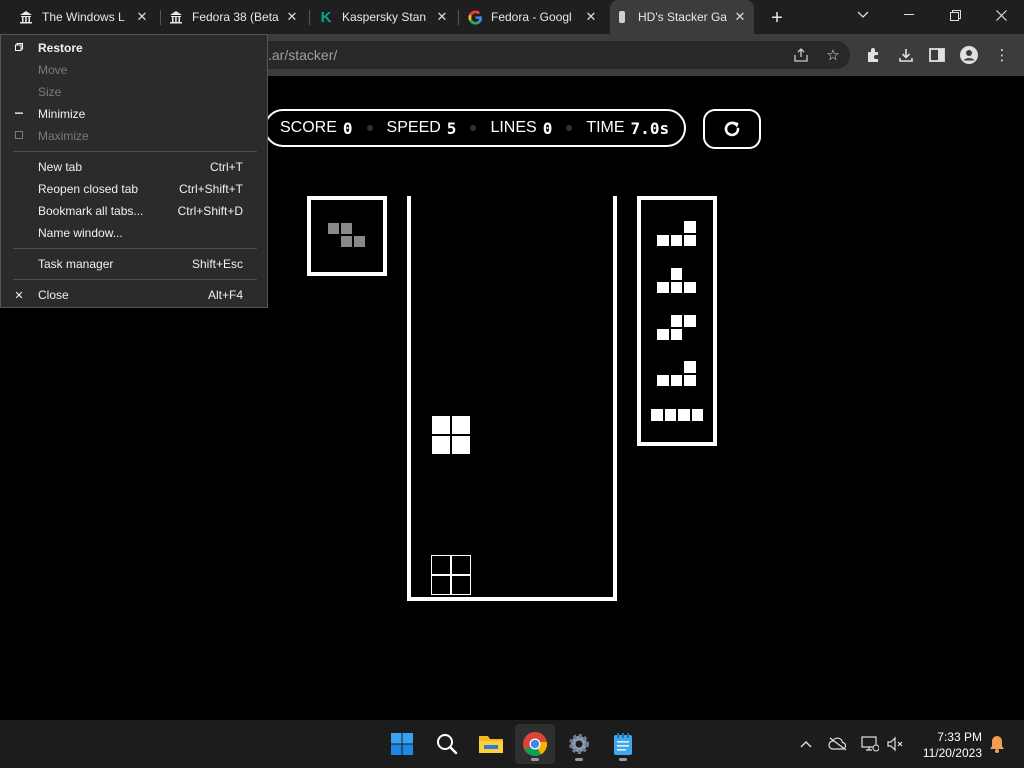  Describe the element at coordinates (475, 17) in the screenshot. I see `google-icon` at that location.